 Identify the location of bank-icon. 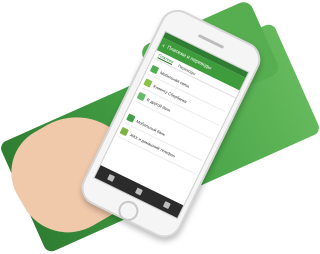
(141, 96).